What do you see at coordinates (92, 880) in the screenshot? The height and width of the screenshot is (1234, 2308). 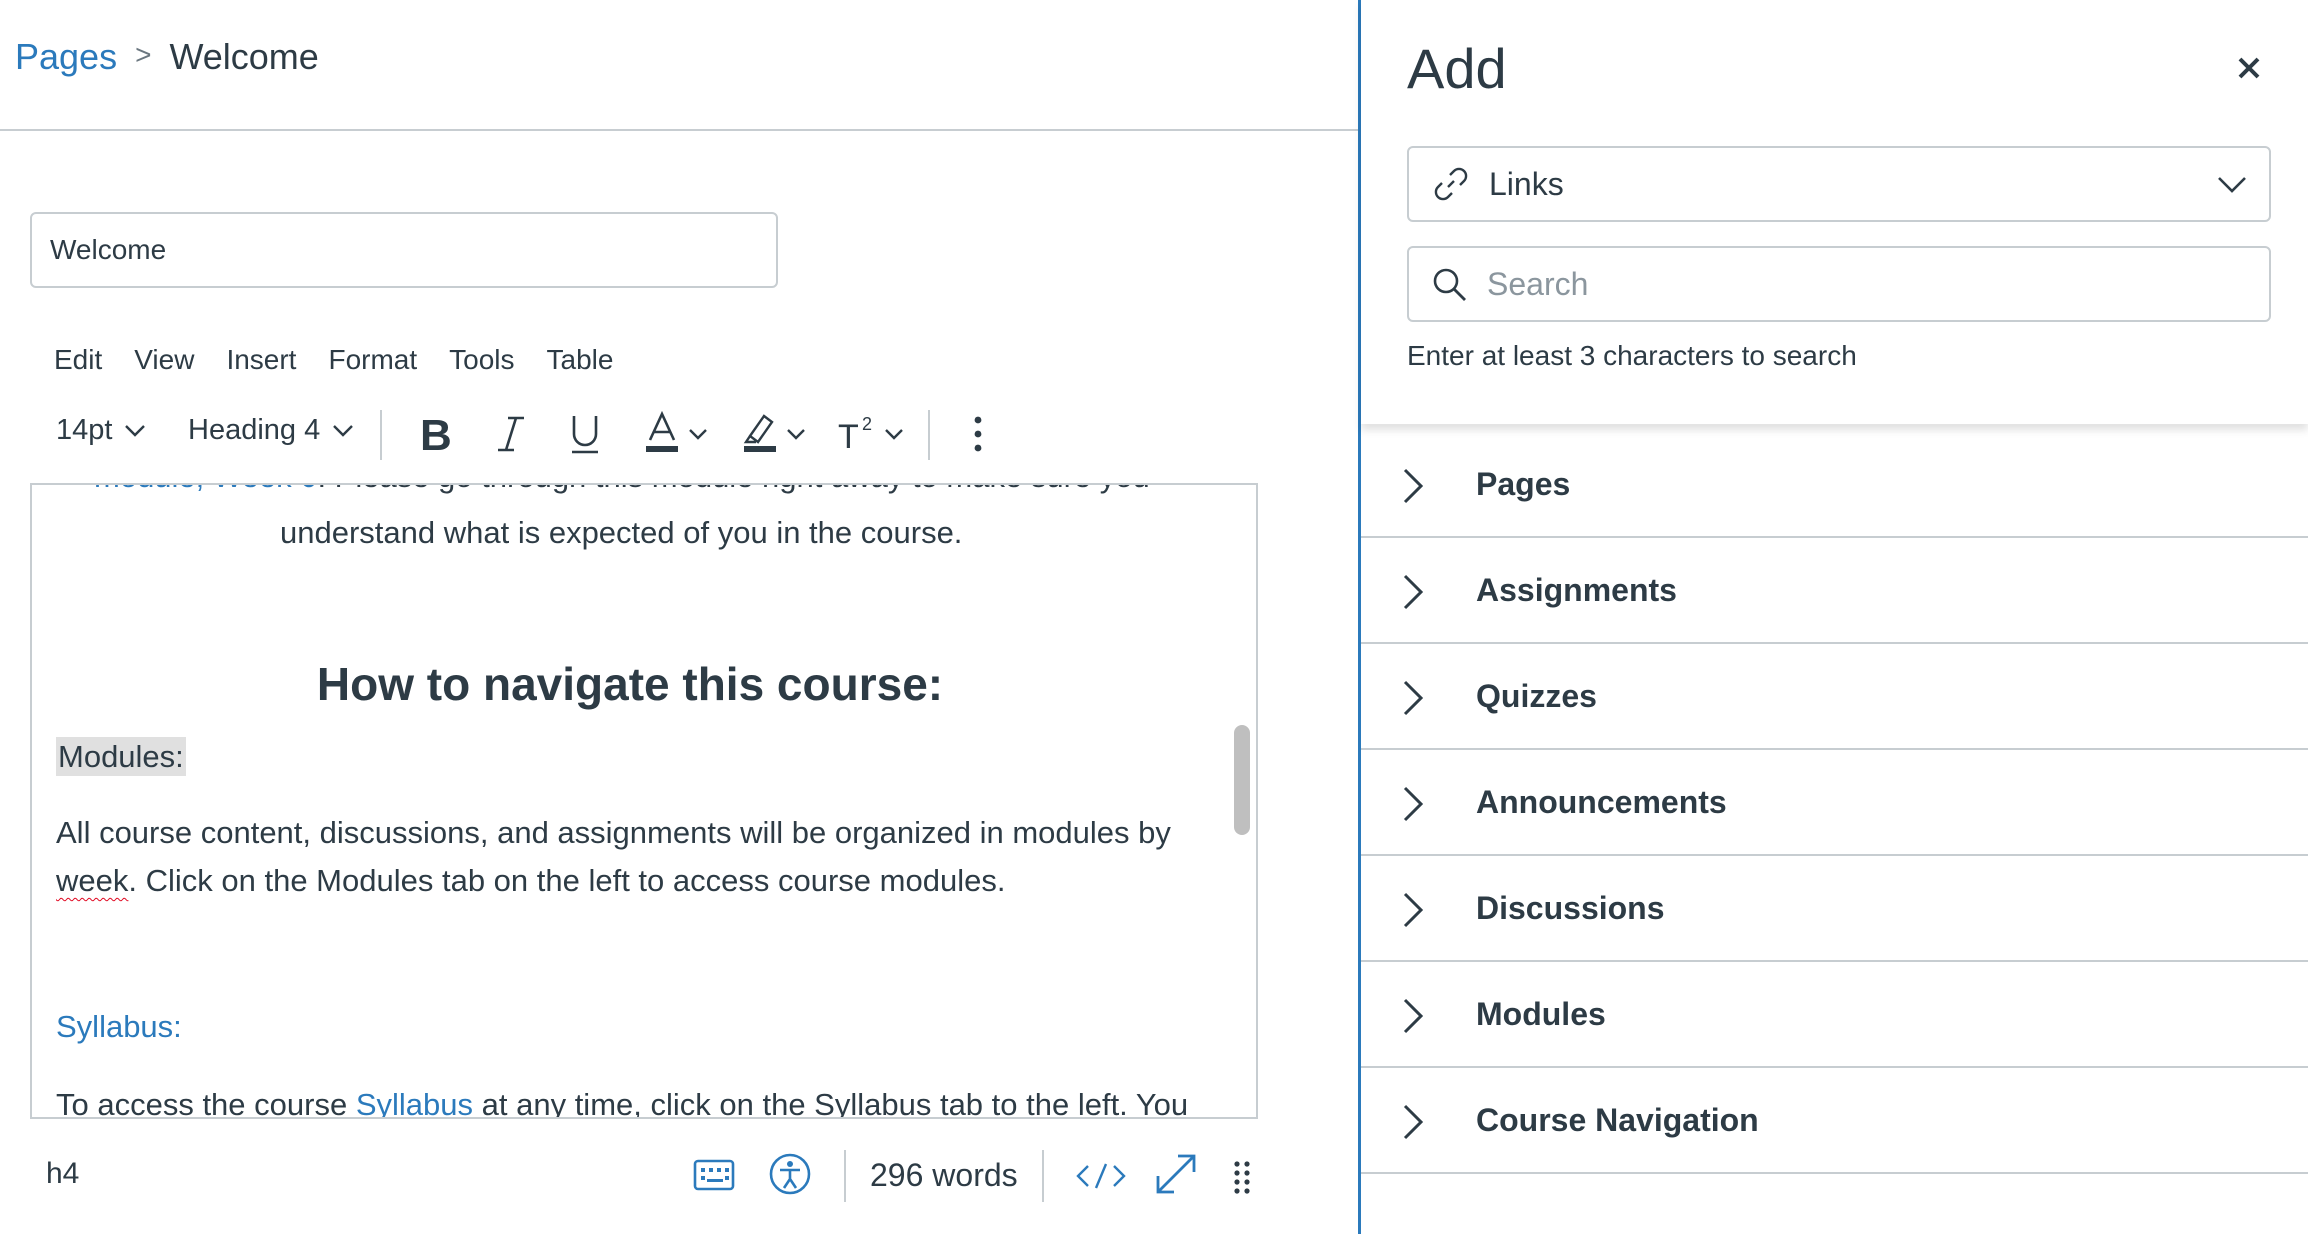 I see `misspelled-word: week` at bounding box center [92, 880].